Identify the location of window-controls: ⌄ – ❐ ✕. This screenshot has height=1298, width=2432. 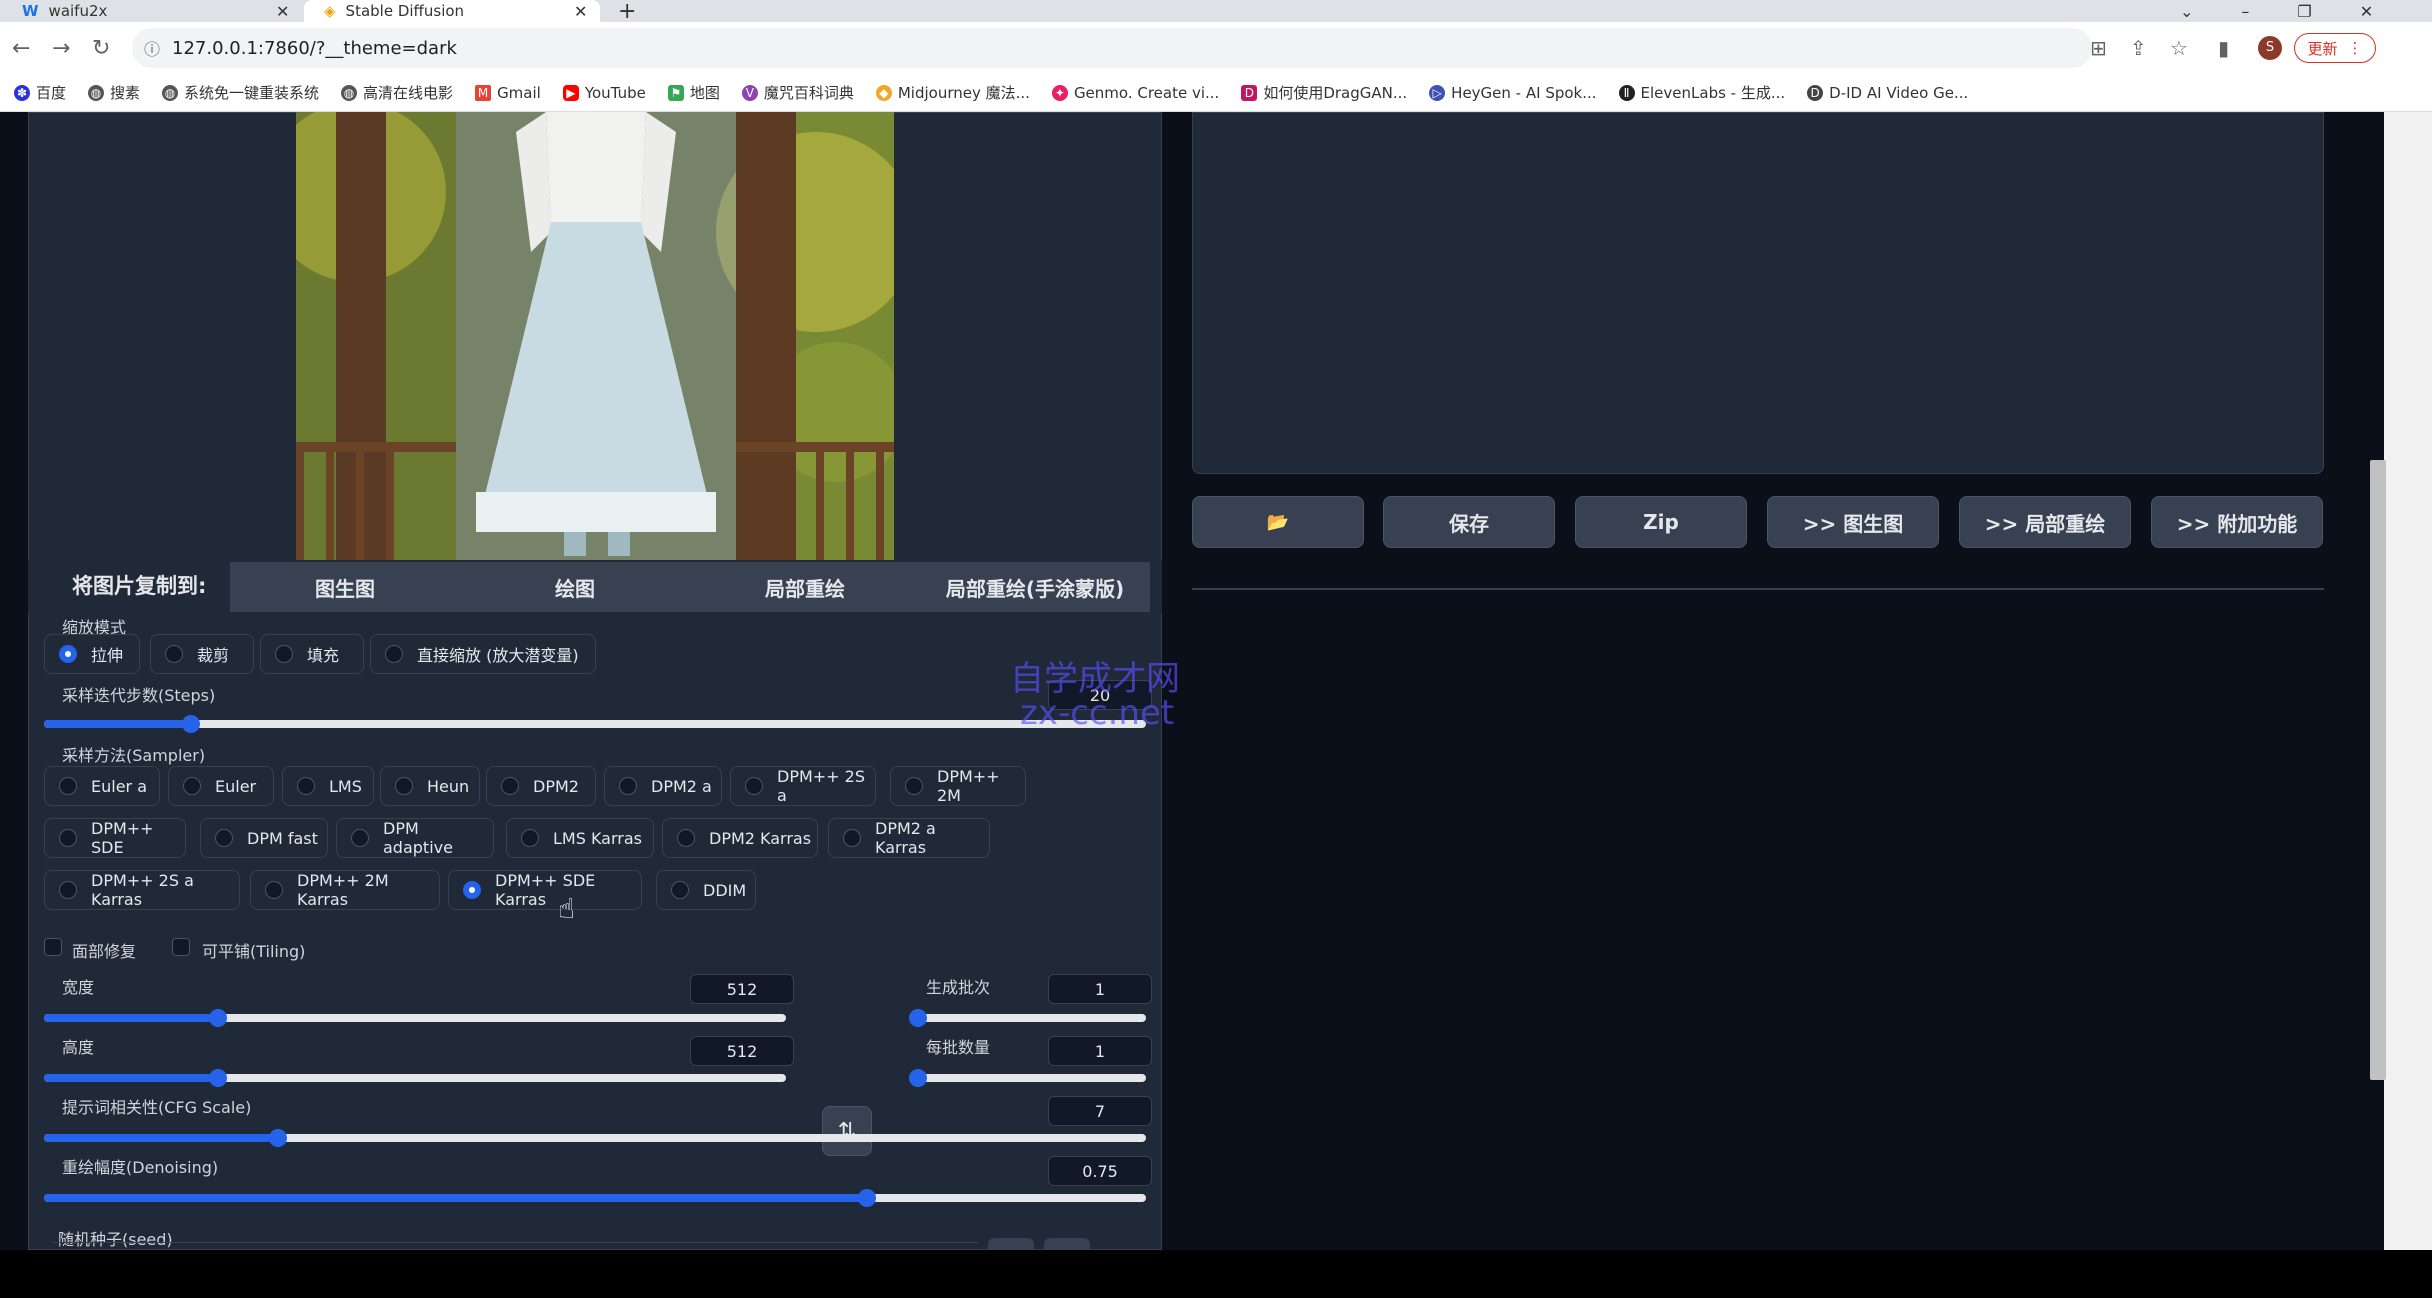
(2305, 11).